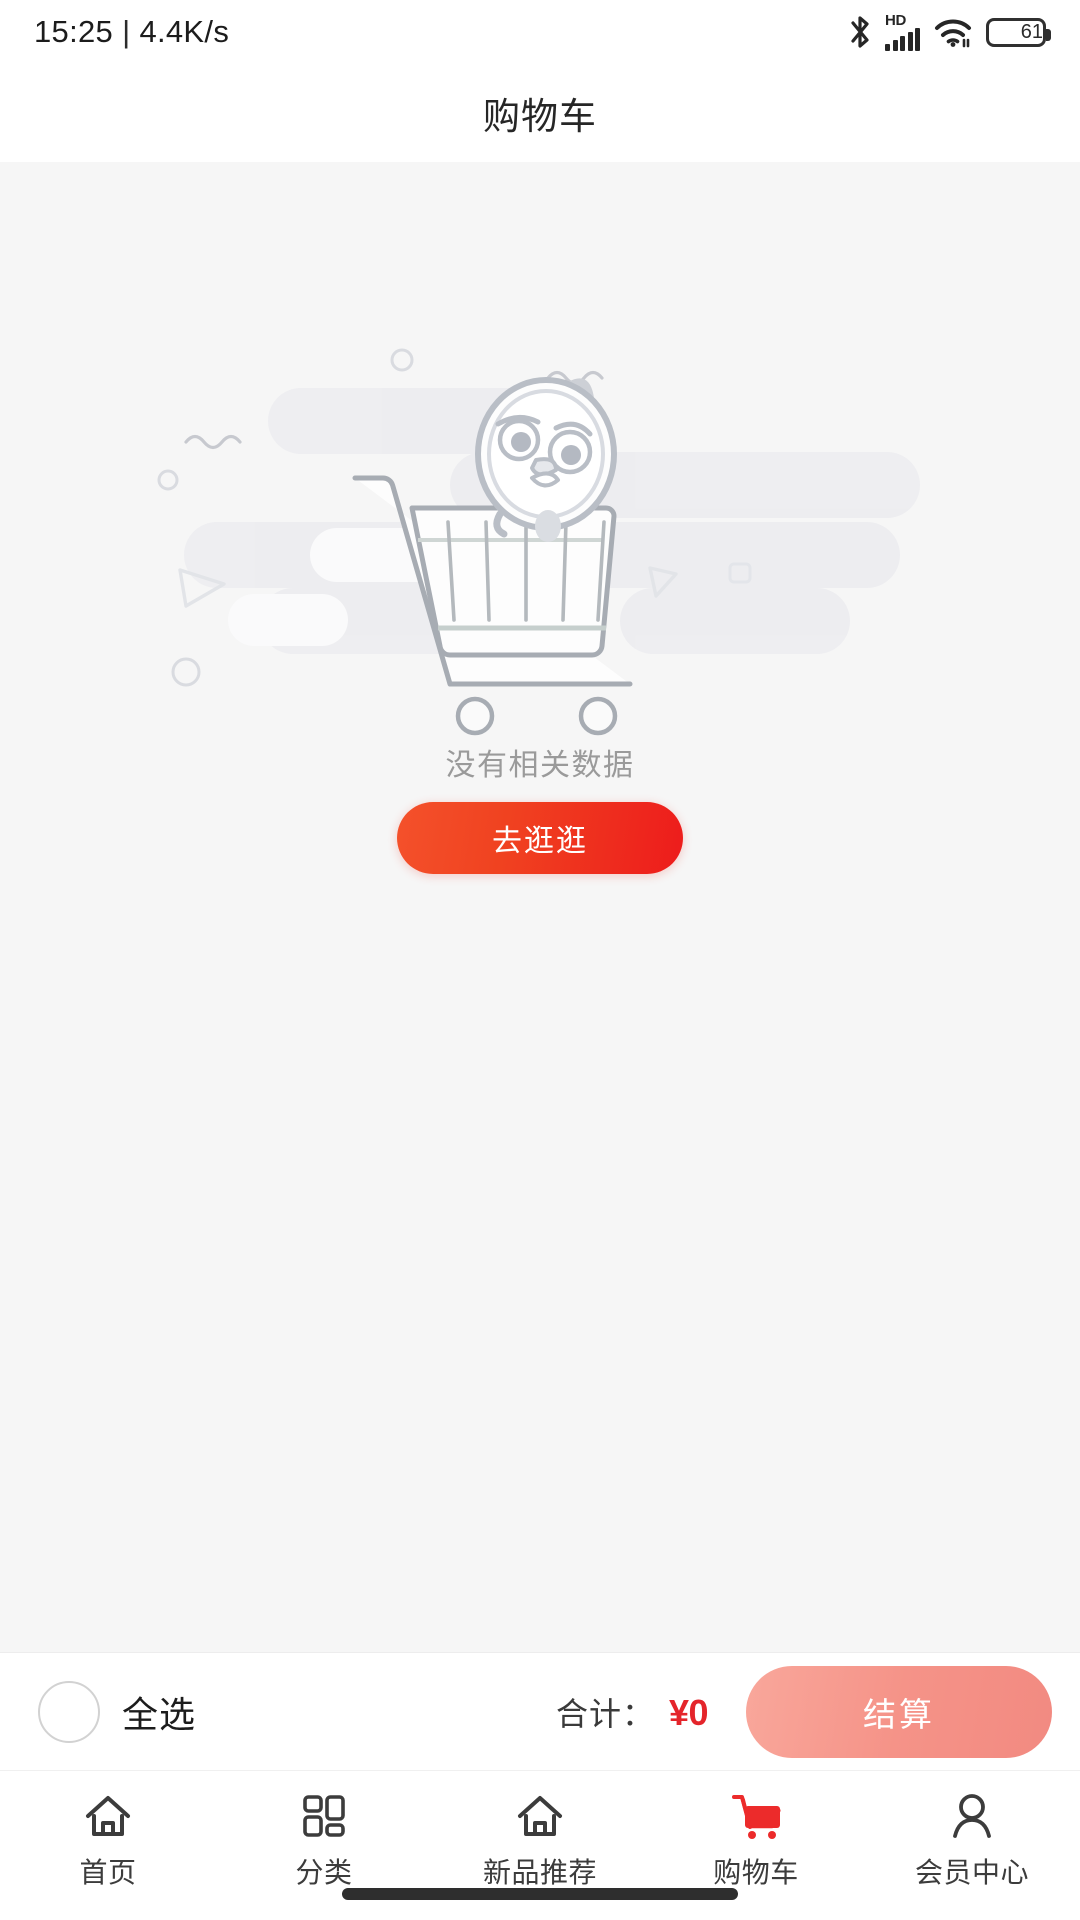 This screenshot has height=1920, width=1080. I want to click on checkout-bar: 全选 合计： ¥0 结算, so click(540, 1711).